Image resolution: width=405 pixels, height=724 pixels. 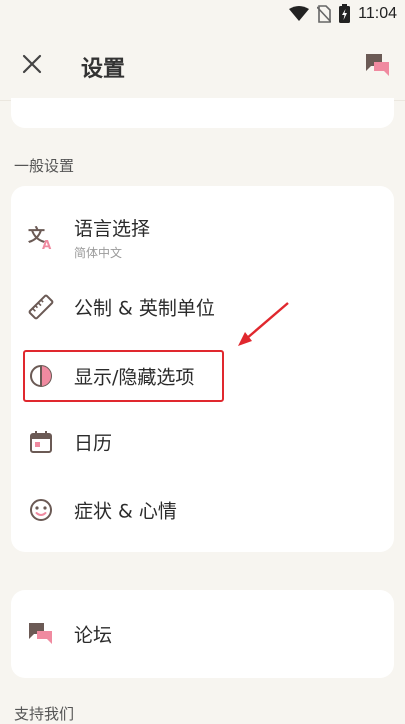 I want to click on units-row: 公制 & 英制单位, so click(x=202, y=307).